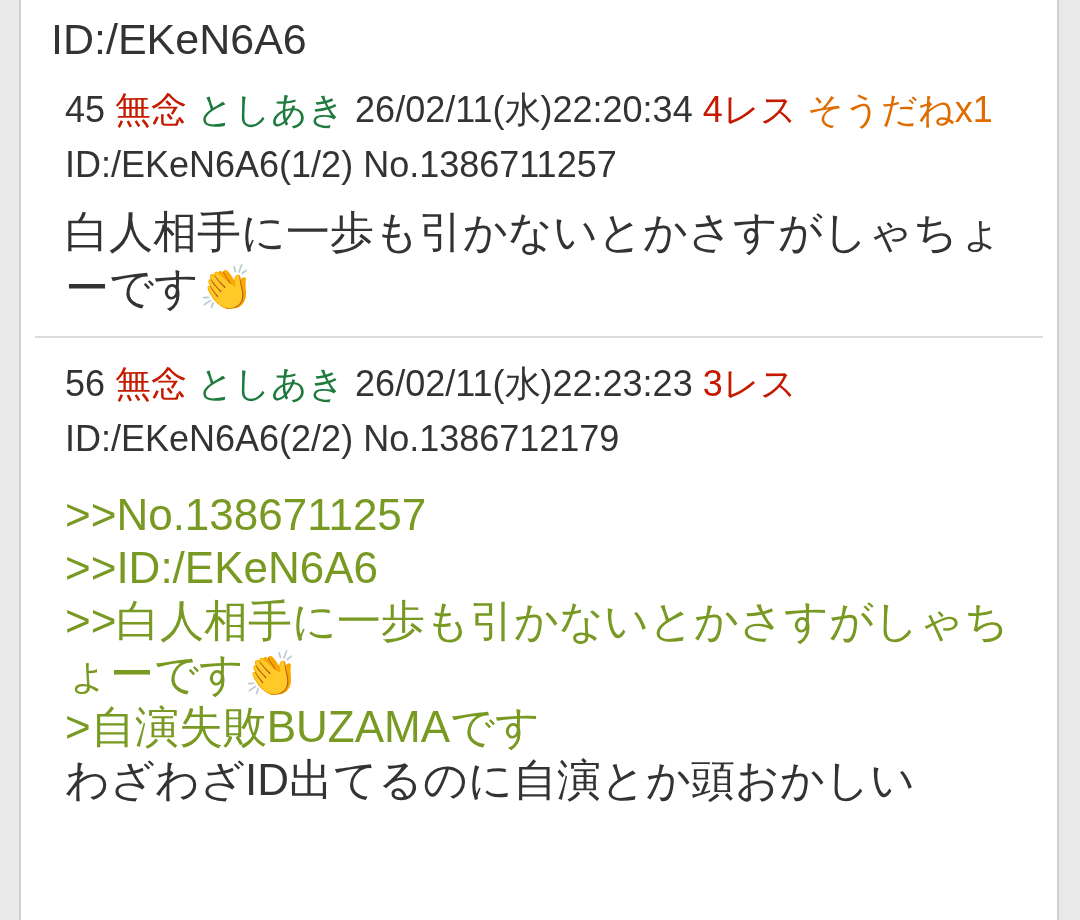  What do you see at coordinates (524, 383) in the screenshot?
I see `post-date: 26/02/11(水)22:23:23` at bounding box center [524, 383].